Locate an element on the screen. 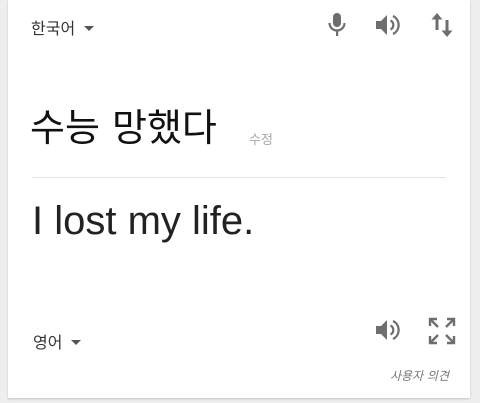 This screenshot has height=403, width=480. source-speaker-button is located at coordinates (389, 25).